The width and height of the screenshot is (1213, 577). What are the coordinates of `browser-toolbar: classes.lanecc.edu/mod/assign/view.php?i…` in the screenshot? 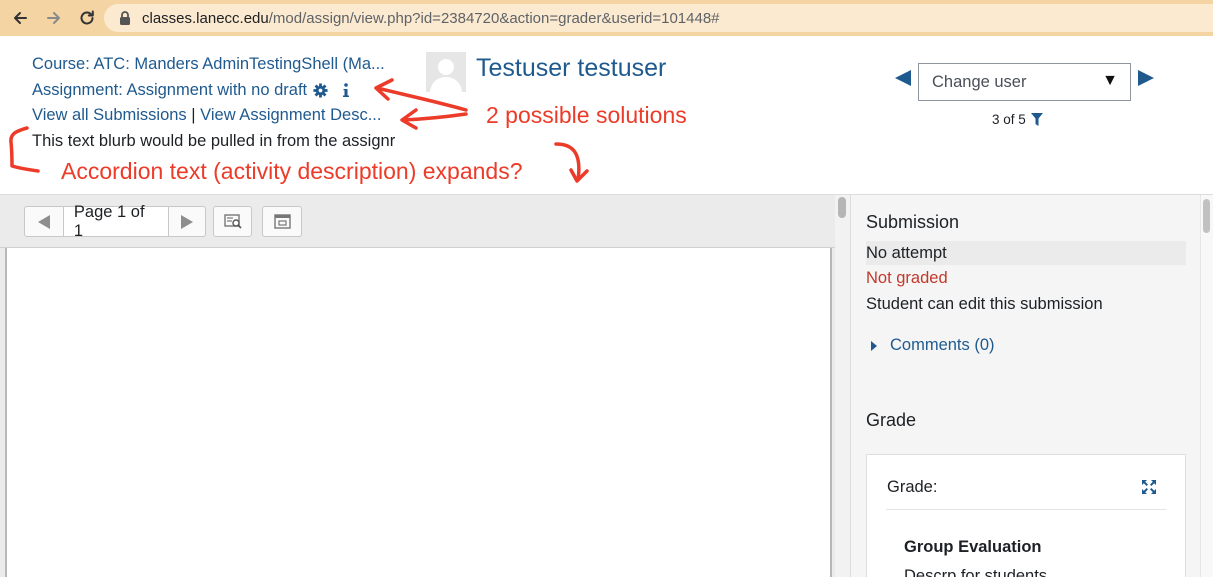 It's located at (606, 18).